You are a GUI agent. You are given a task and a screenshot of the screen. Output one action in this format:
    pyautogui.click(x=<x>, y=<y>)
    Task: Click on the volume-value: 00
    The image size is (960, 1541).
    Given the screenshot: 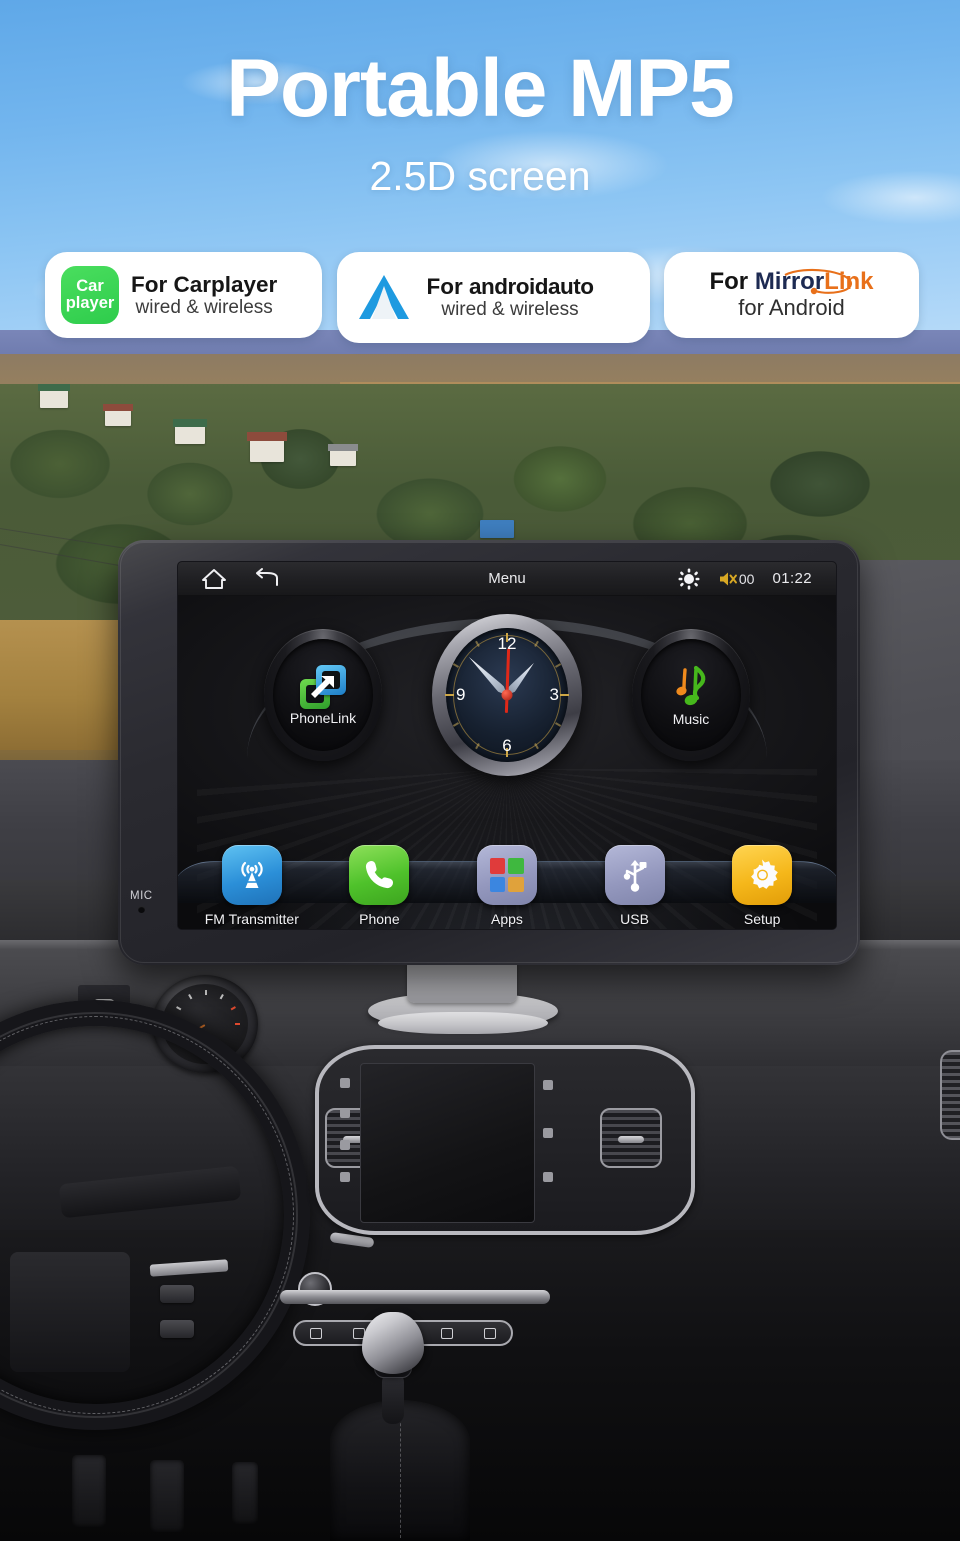 What is the action you would take?
    pyautogui.click(x=746, y=578)
    